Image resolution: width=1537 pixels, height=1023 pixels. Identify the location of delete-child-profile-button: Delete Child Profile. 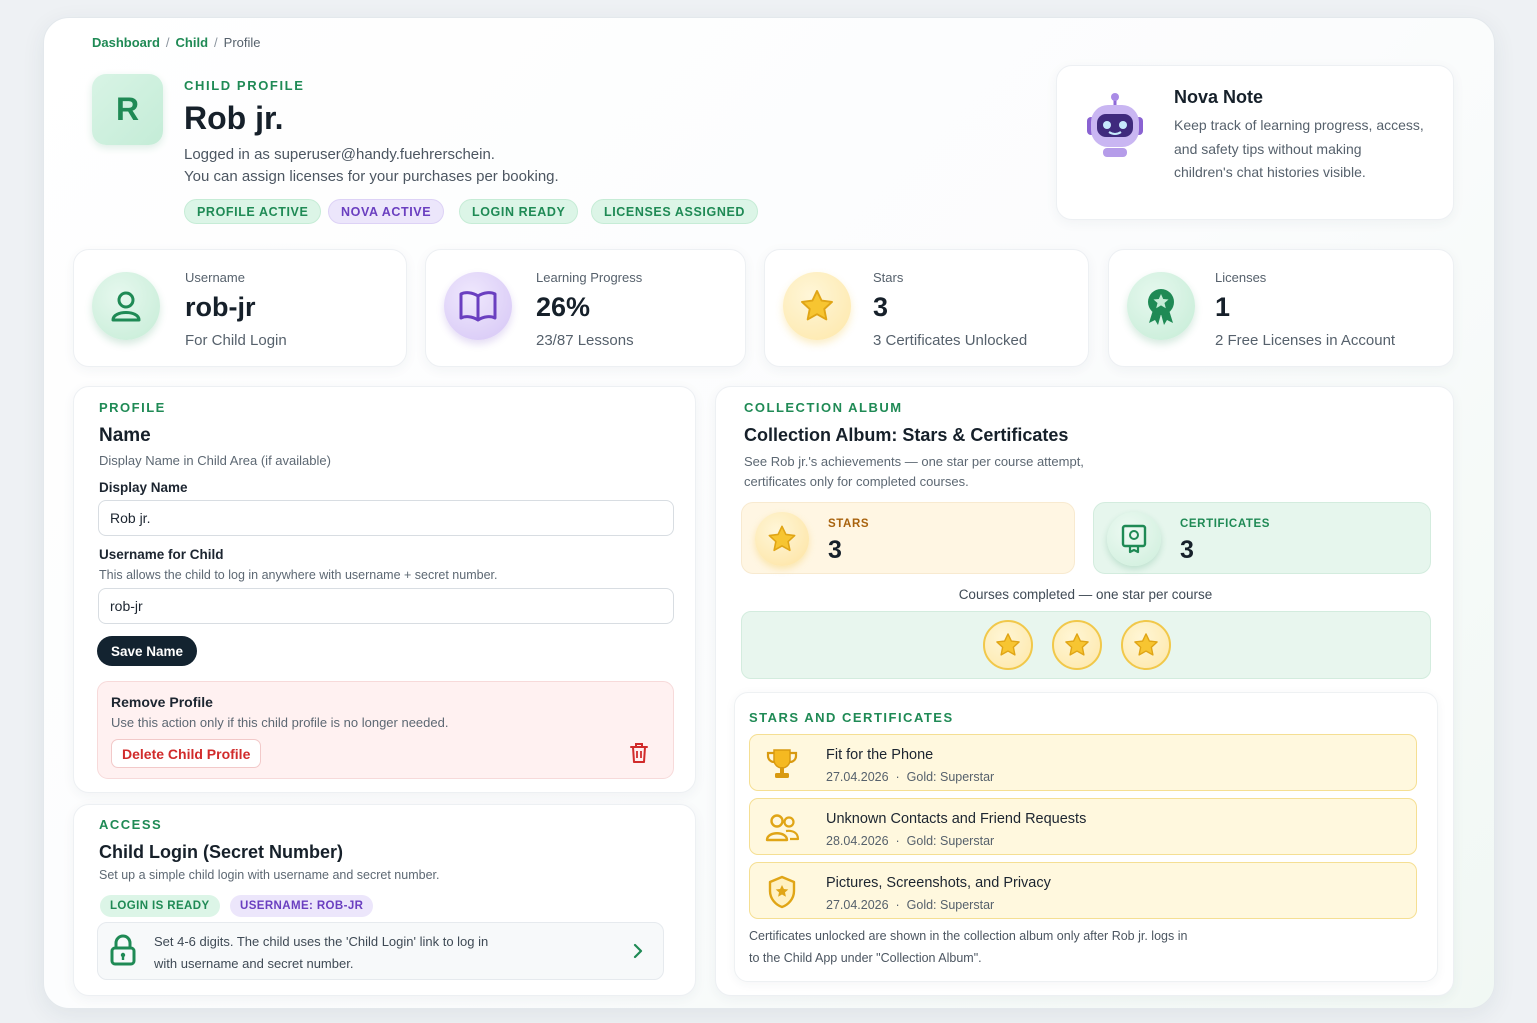
(186, 753).